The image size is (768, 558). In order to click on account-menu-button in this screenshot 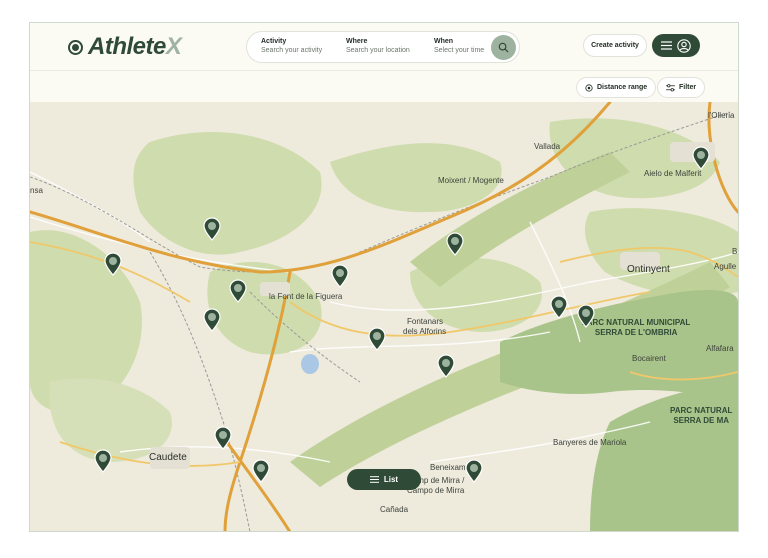, I will do `click(676, 45)`.